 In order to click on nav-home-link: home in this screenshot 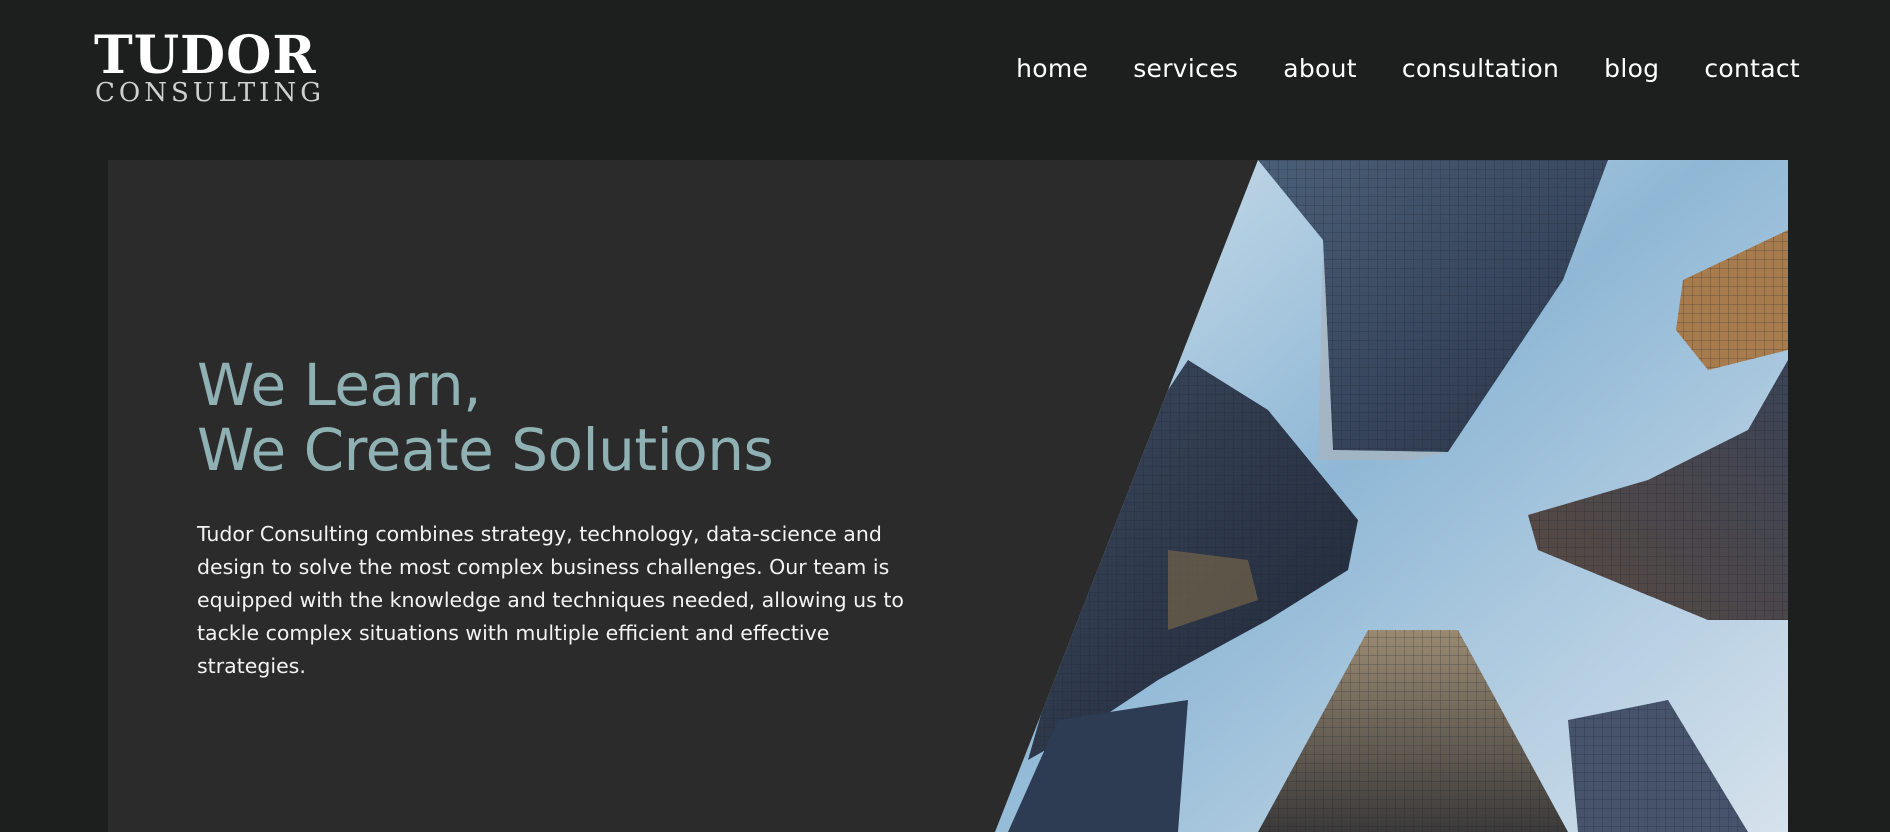, I will do `click(1052, 69)`.